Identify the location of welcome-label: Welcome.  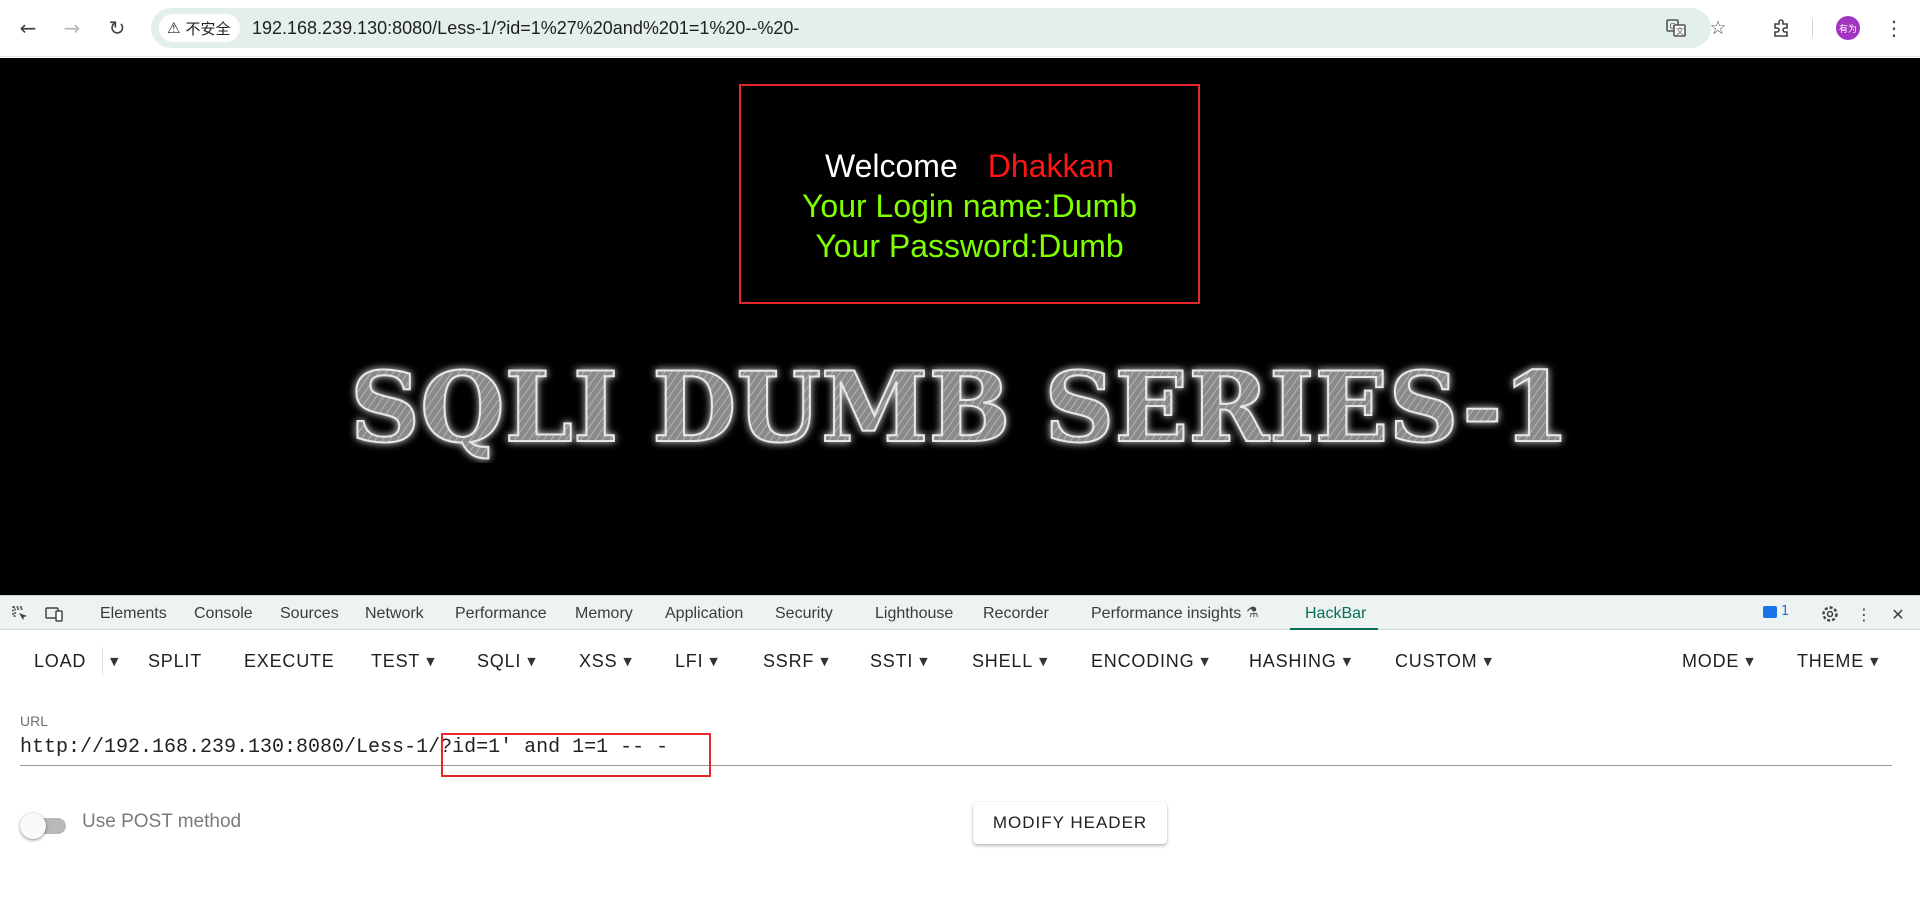
(891, 166).